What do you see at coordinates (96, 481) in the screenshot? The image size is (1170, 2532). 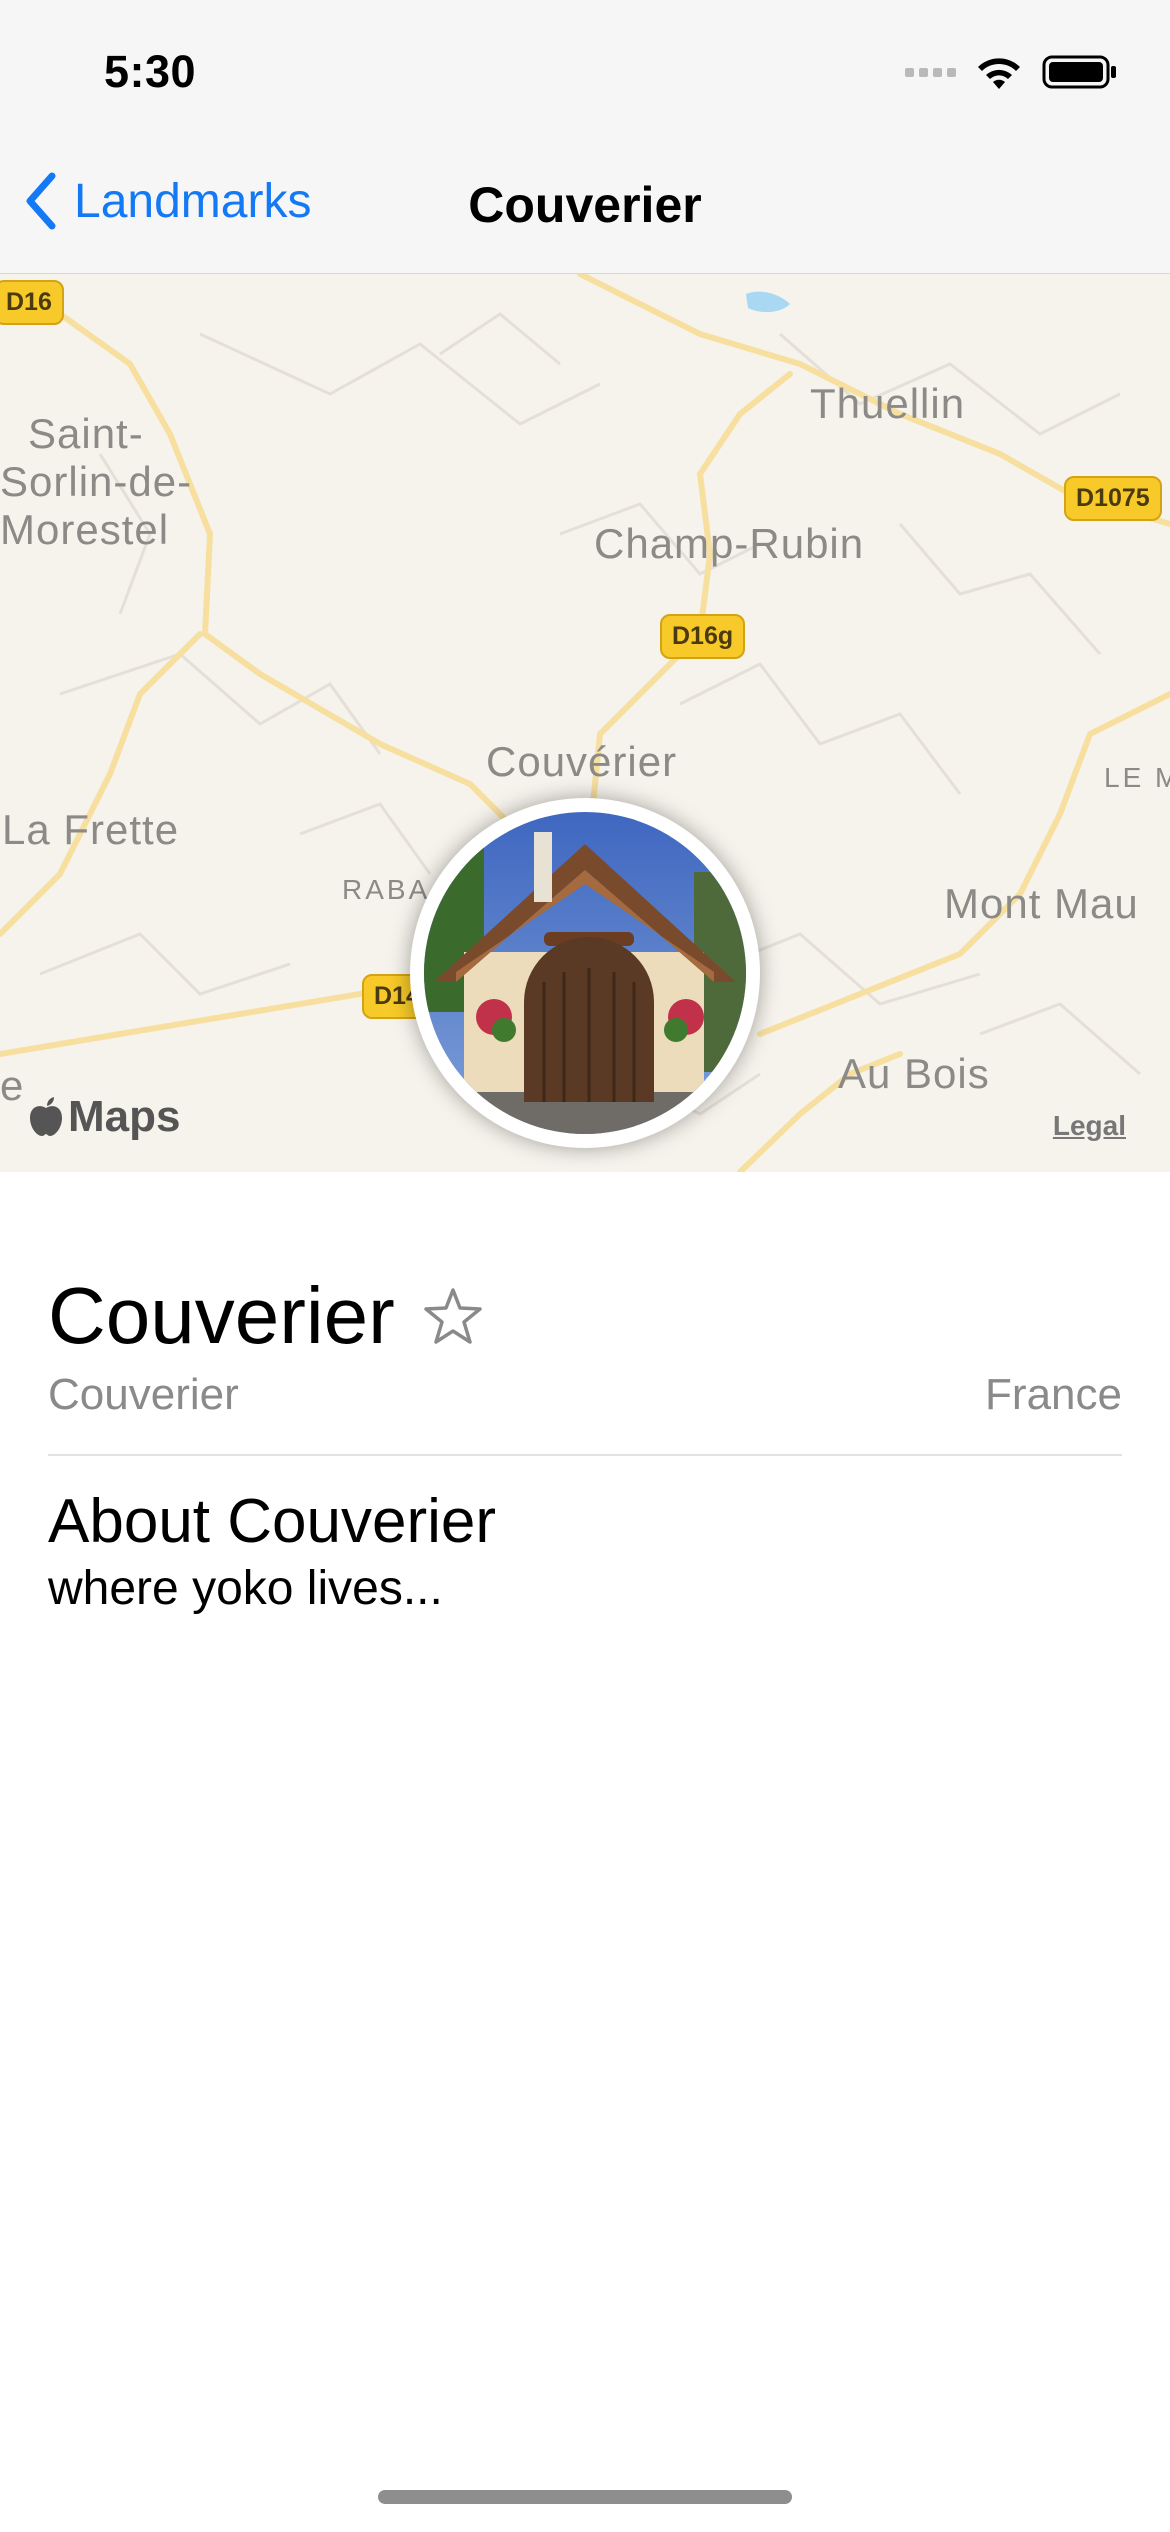 I see `place-saint-sorlin-line2: Sorlin-de-` at bounding box center [96, 481].